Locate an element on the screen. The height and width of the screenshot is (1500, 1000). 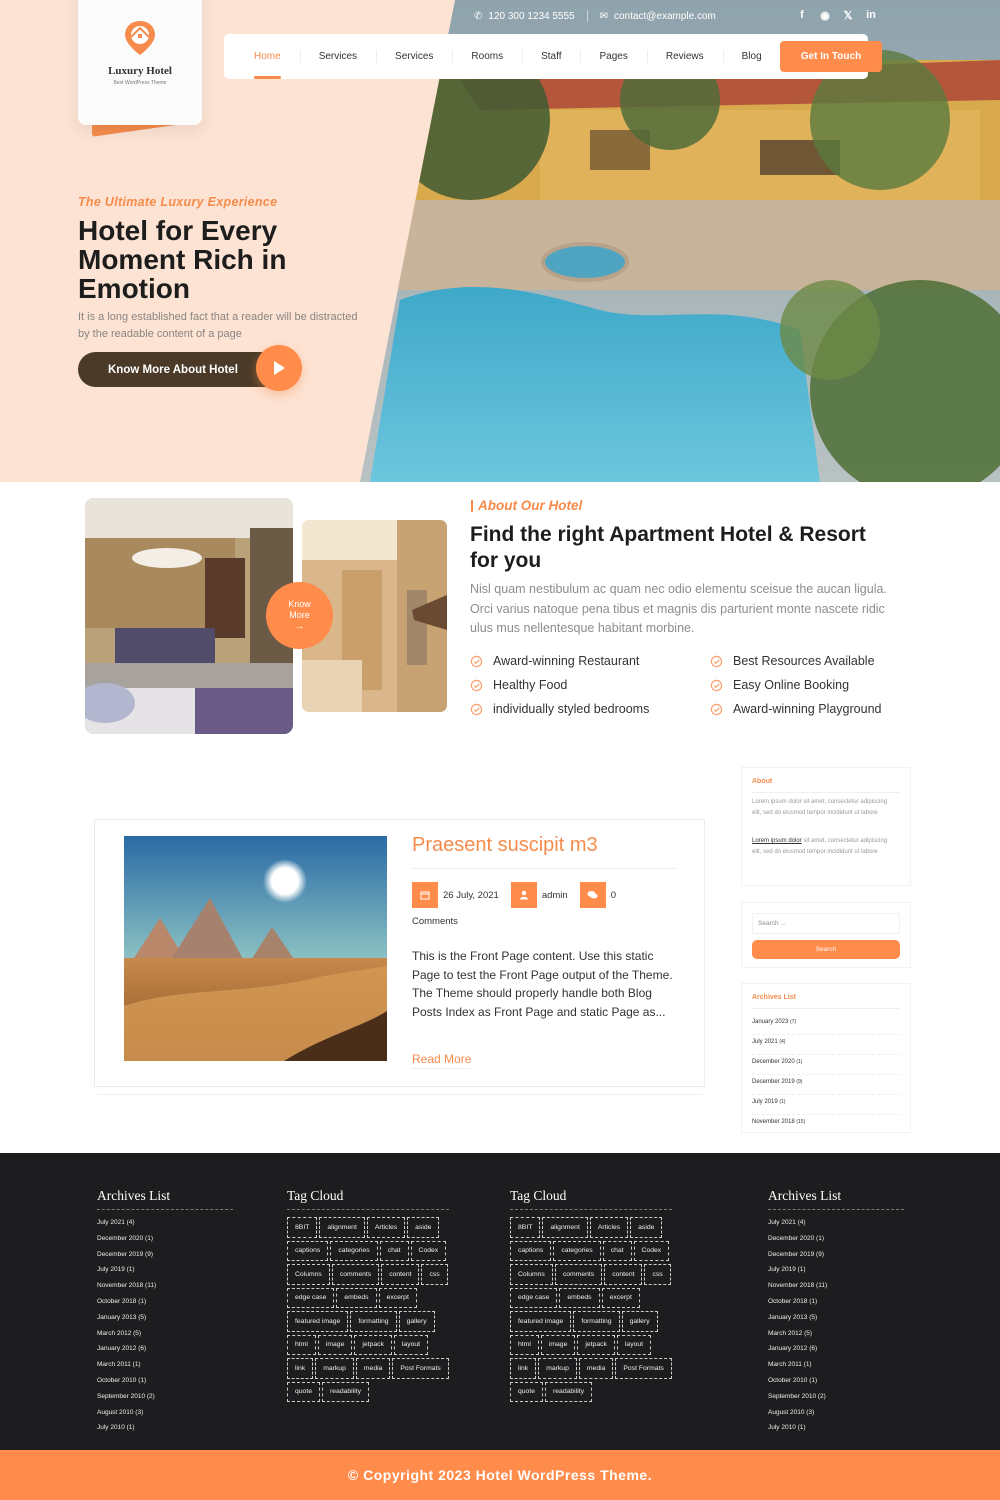
email-contact: ✉ contact@example.com is located at coordinates (658, 16).